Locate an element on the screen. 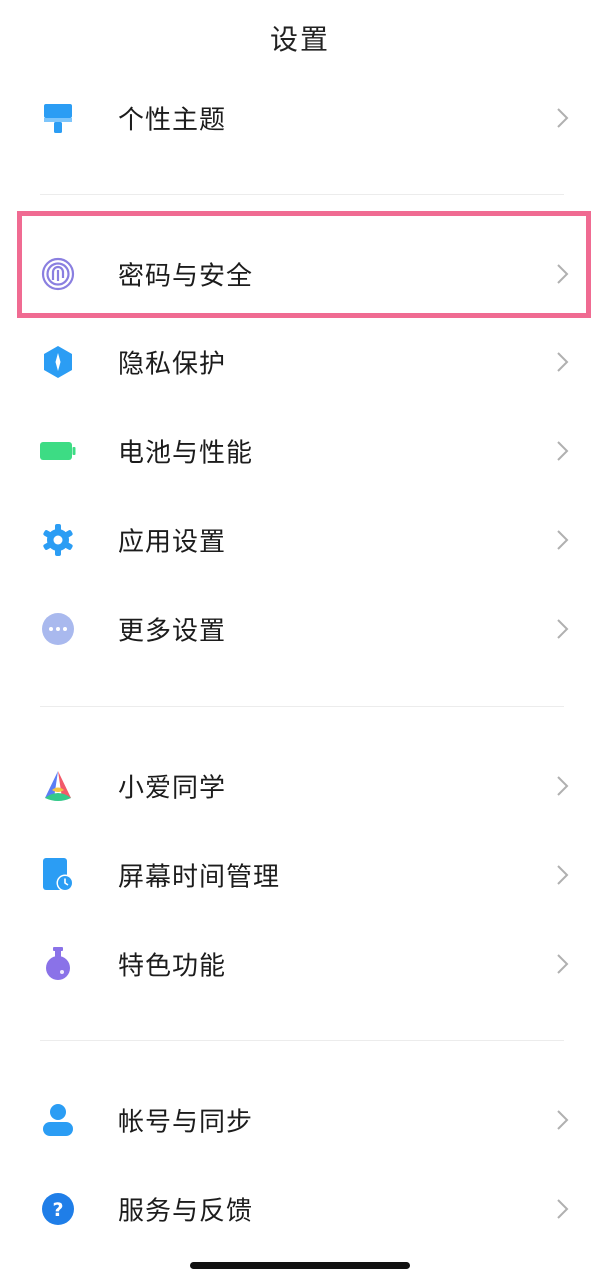 The width and height of the screenshot is (600, 1277). battery-icon is located at coordinates (58, 451).